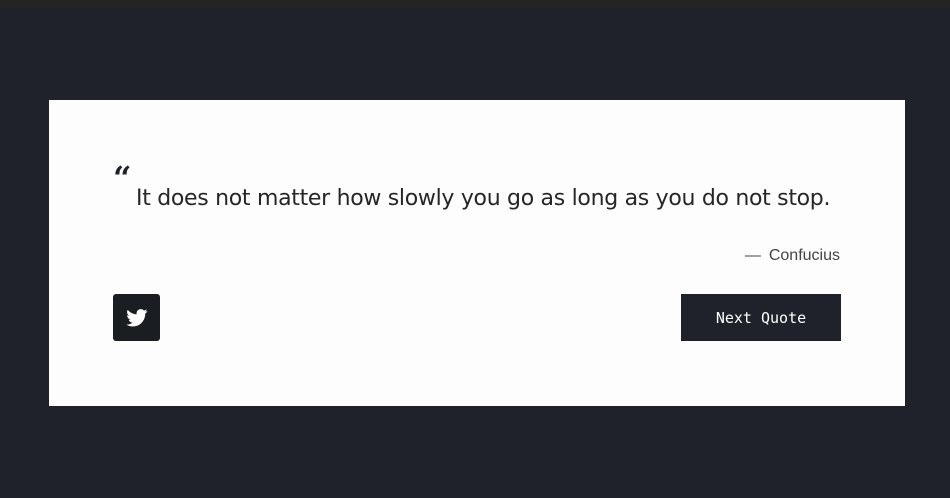  I want to click on next-quote-button: Next Quote, so click(761, 317).